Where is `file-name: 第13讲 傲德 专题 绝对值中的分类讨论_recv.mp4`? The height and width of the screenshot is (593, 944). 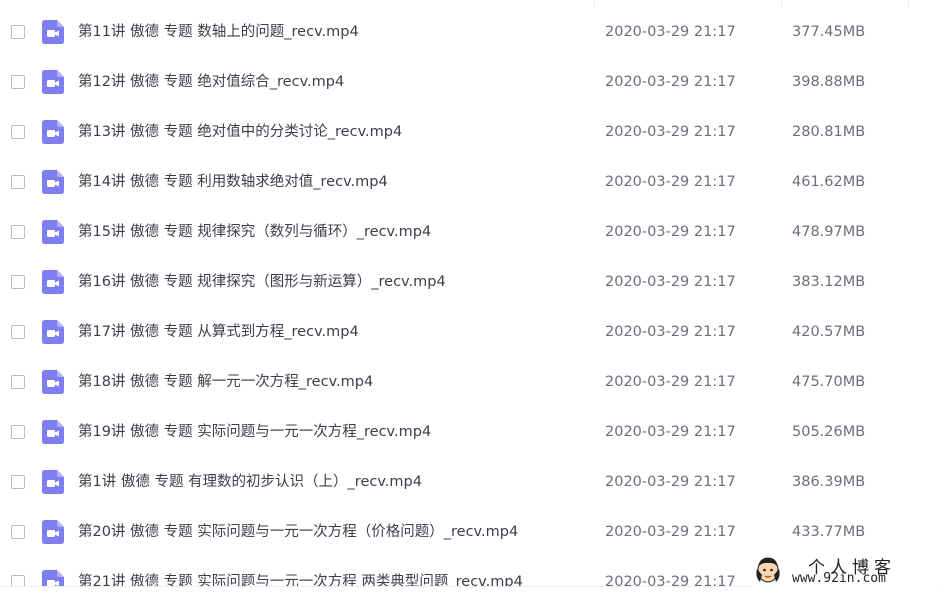 file-name: 第13讲 傲德 专题 绝对值中的分类讨论_recv.mp4 is located at coordinates (240, 132).